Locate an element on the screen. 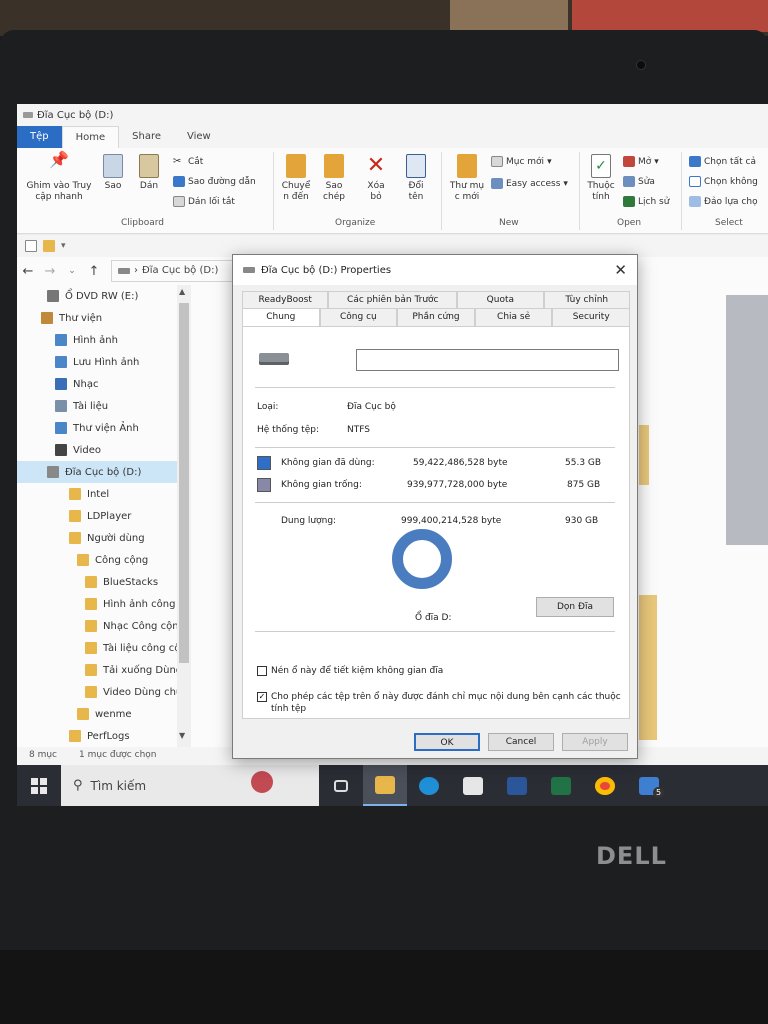 The image size is (768, 1024). group-separator is located at coordinates (579, 191).